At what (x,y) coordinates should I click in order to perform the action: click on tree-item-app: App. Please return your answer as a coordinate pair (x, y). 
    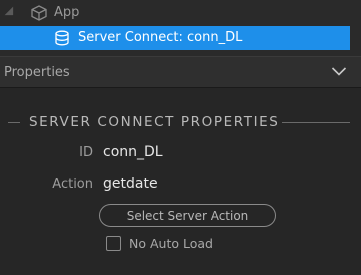
    Looking at the image, I should click on (175, 13).